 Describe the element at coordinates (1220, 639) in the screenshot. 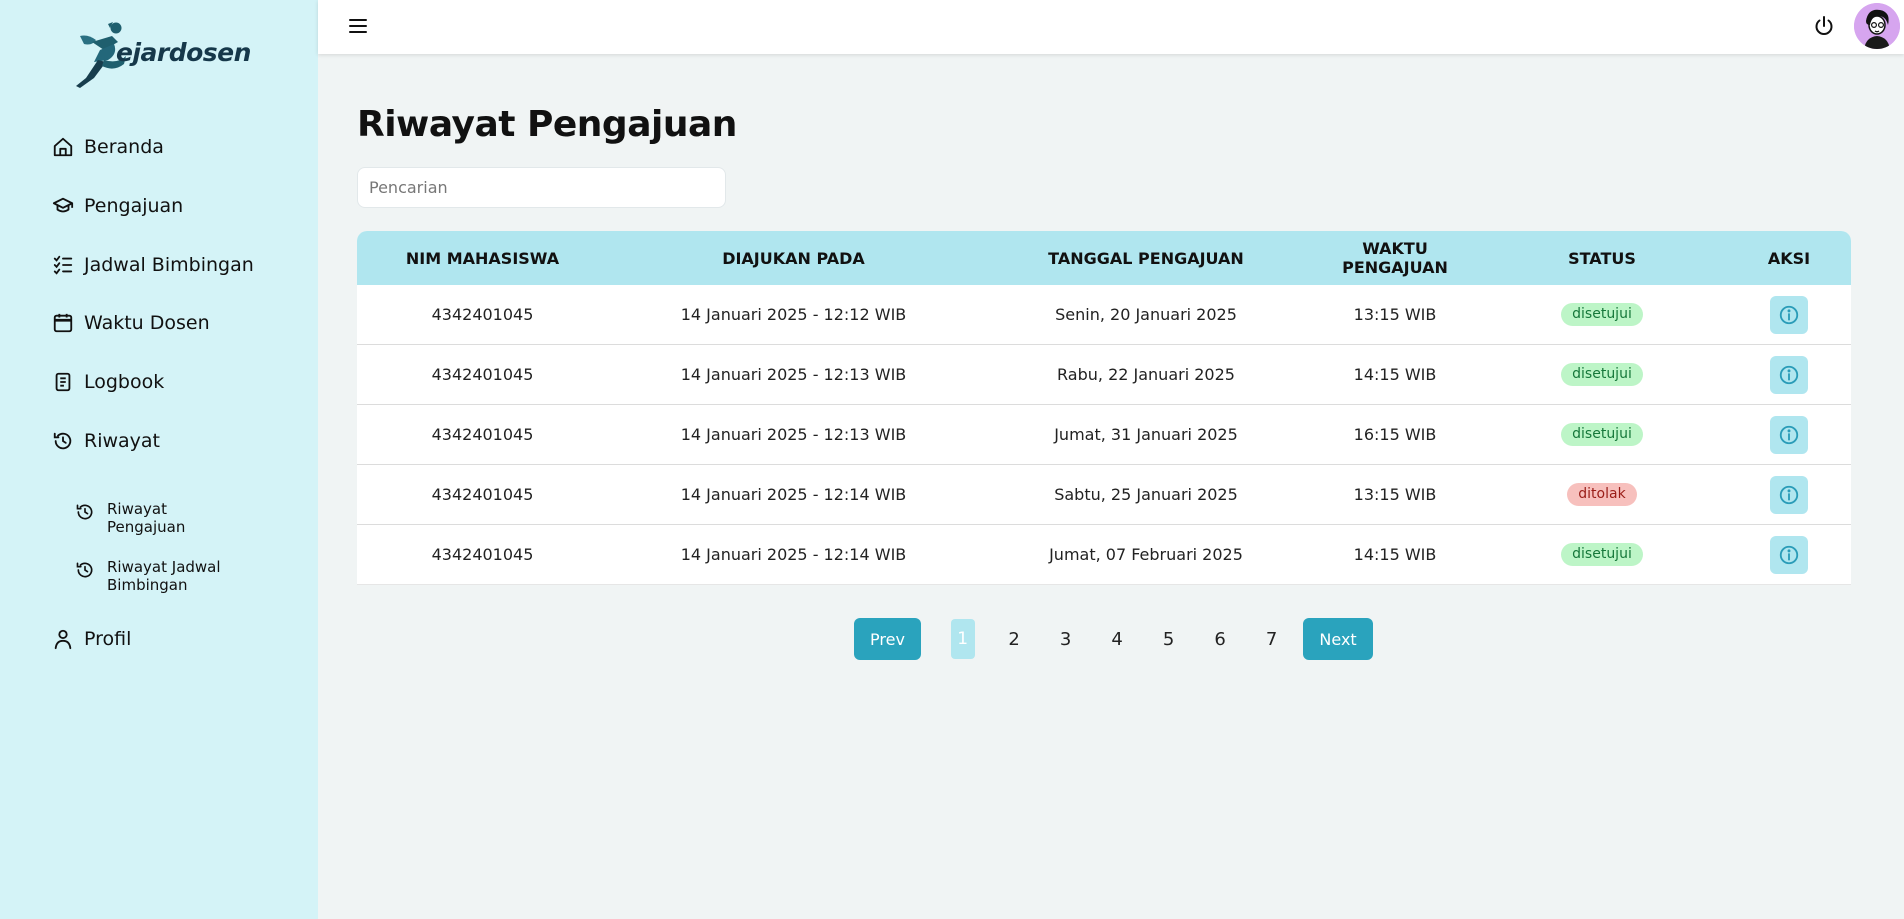

I see `page-button-6: 6` at that location.